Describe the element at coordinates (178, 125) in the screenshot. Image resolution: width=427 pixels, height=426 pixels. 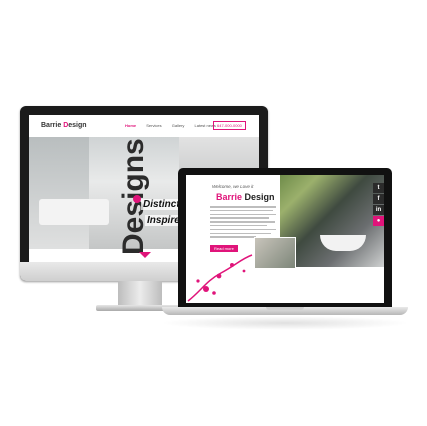
I see `nav-gallery: Gallery` at that location.